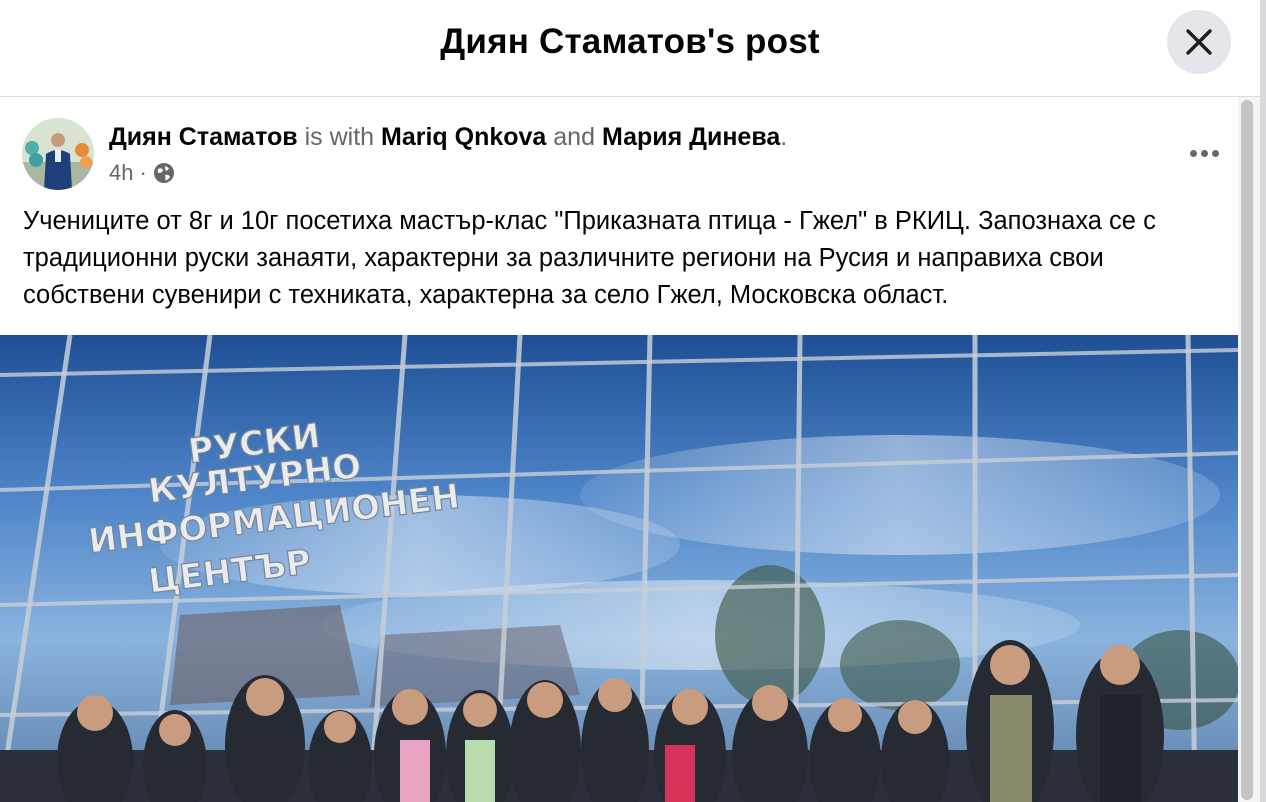 The height and width of the screenshot is (802, 1266). I want to click on close-button, so click(1199, 42).